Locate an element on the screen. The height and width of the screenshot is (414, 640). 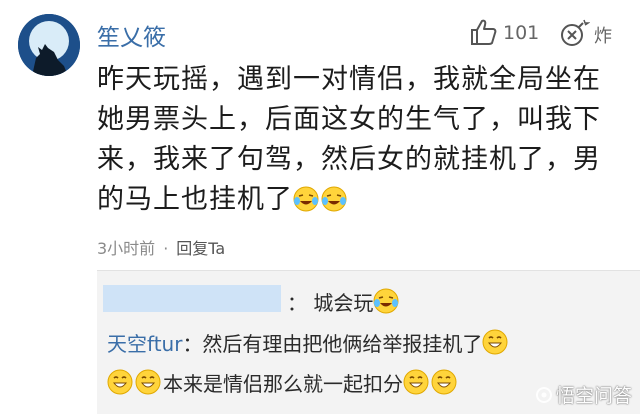
comment-line: 她男票头上，后面这女的生气了，叫我下 is located at coordinates (349, 119).